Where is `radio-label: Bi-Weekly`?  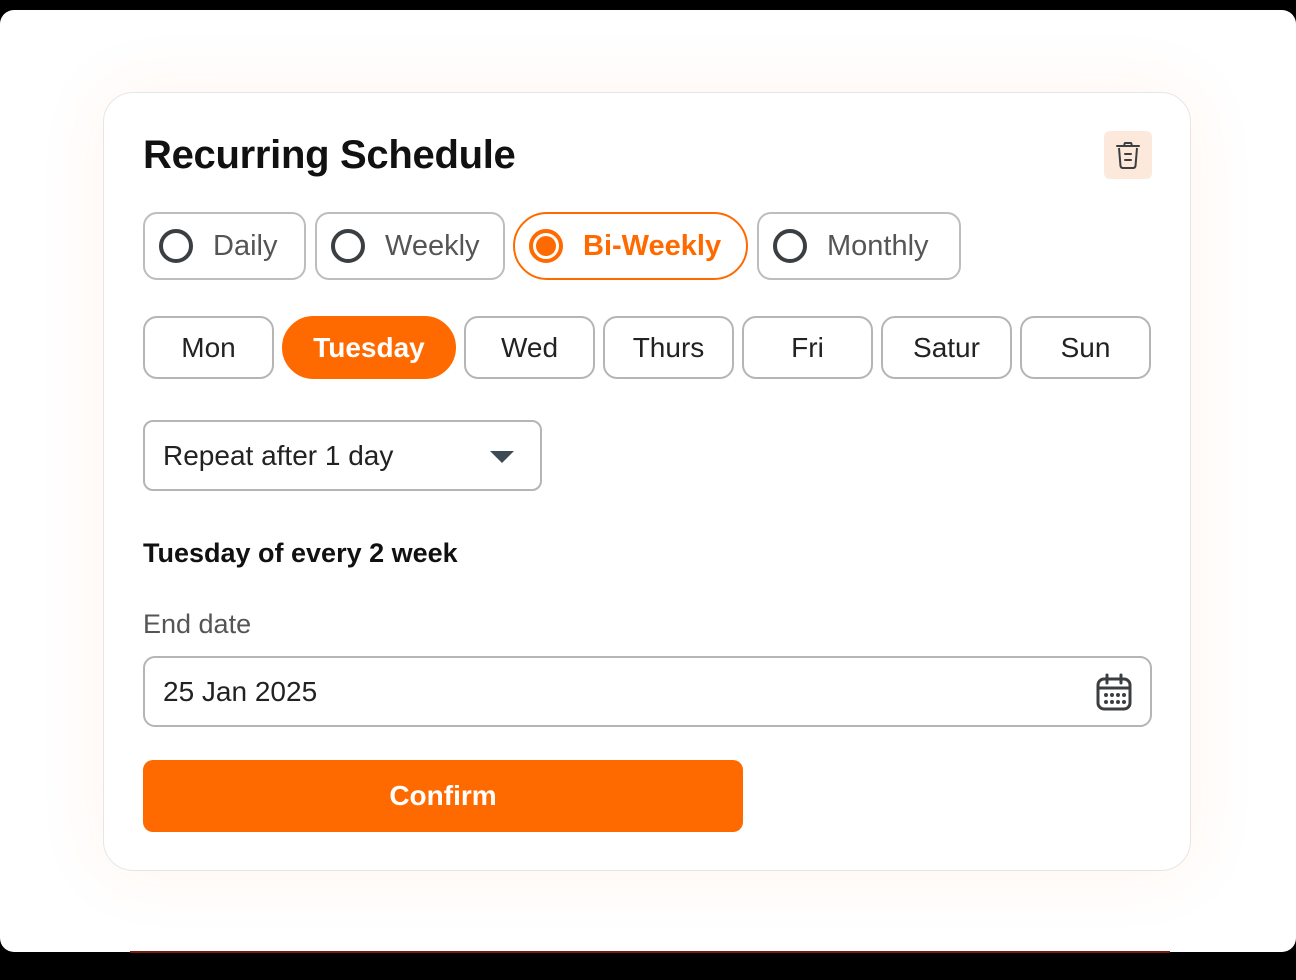
radio-label: Bi-Weekly is located at coordinates (652, 245).